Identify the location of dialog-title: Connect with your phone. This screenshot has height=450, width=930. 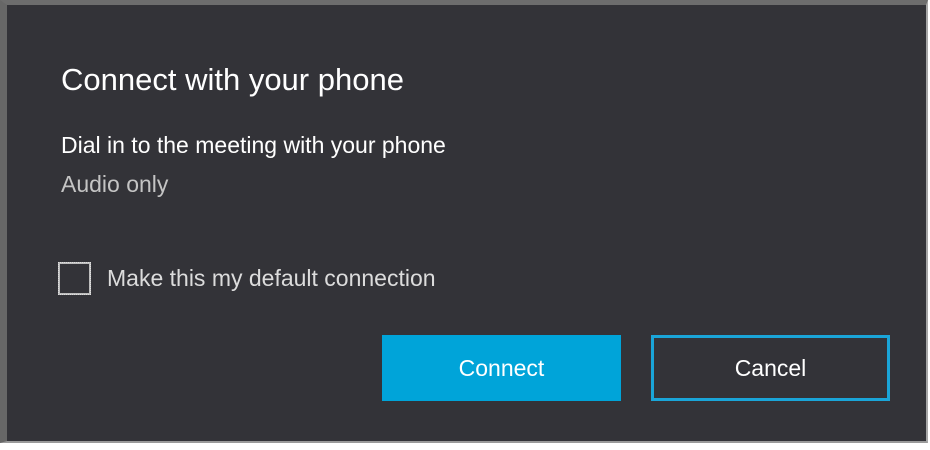
(232, 79).